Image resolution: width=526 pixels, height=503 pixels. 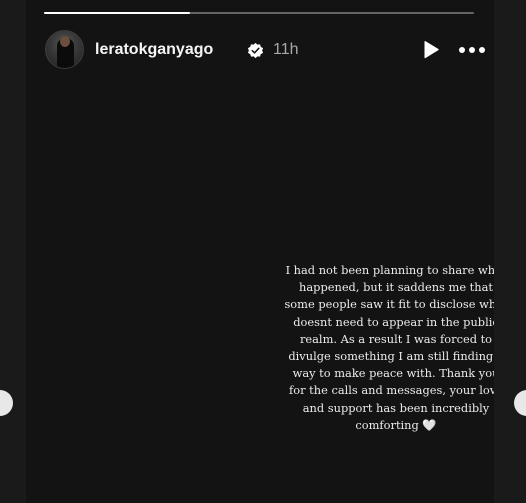 I want to click on next-story-button, so click(x=520, y=403).